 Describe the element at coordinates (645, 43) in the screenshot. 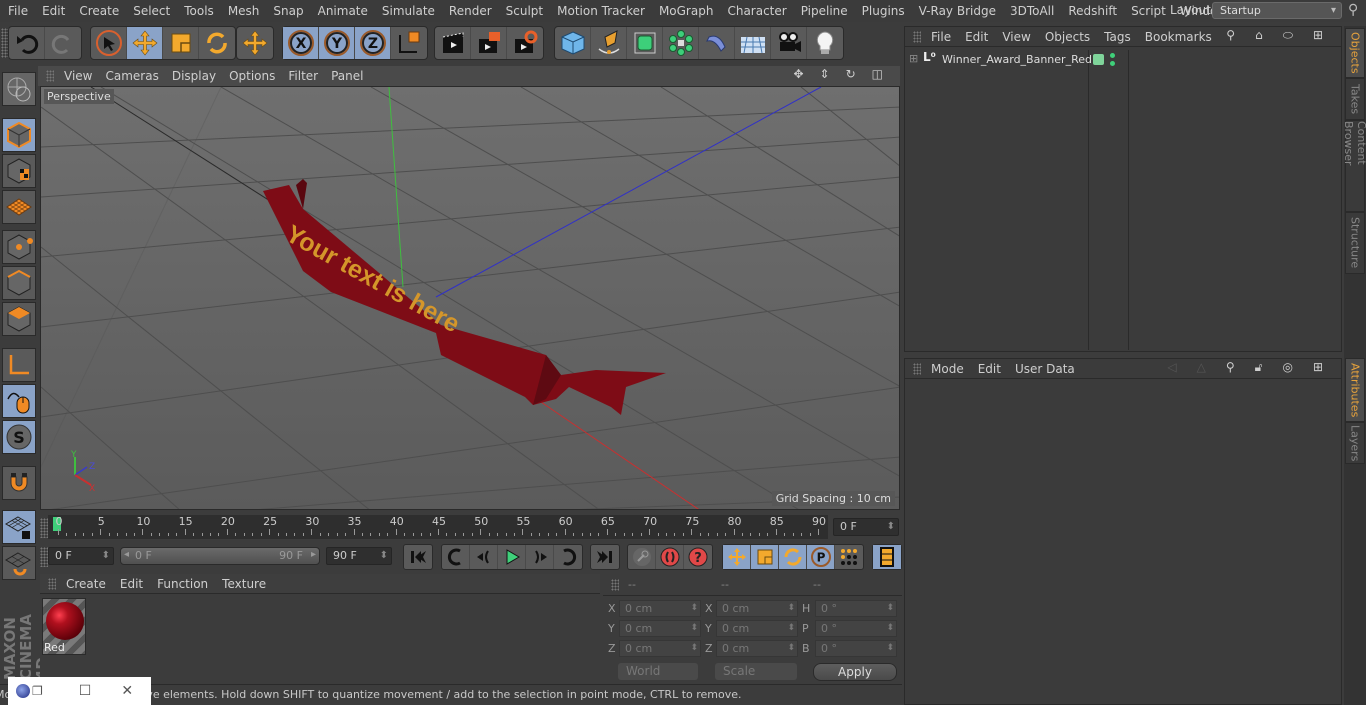

I see `subdivision-button` at that location.